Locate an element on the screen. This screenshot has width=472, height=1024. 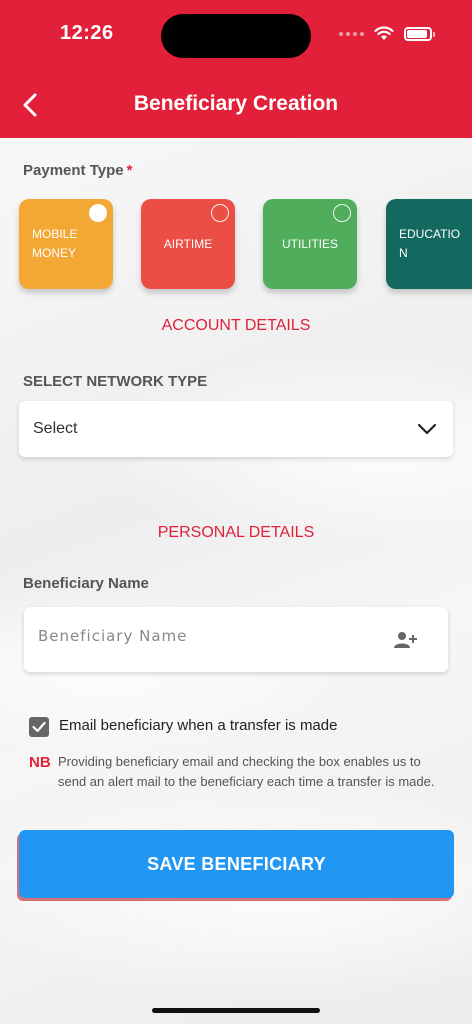
payment-option-label: UTILITIES is located at coordinates (309, 243).